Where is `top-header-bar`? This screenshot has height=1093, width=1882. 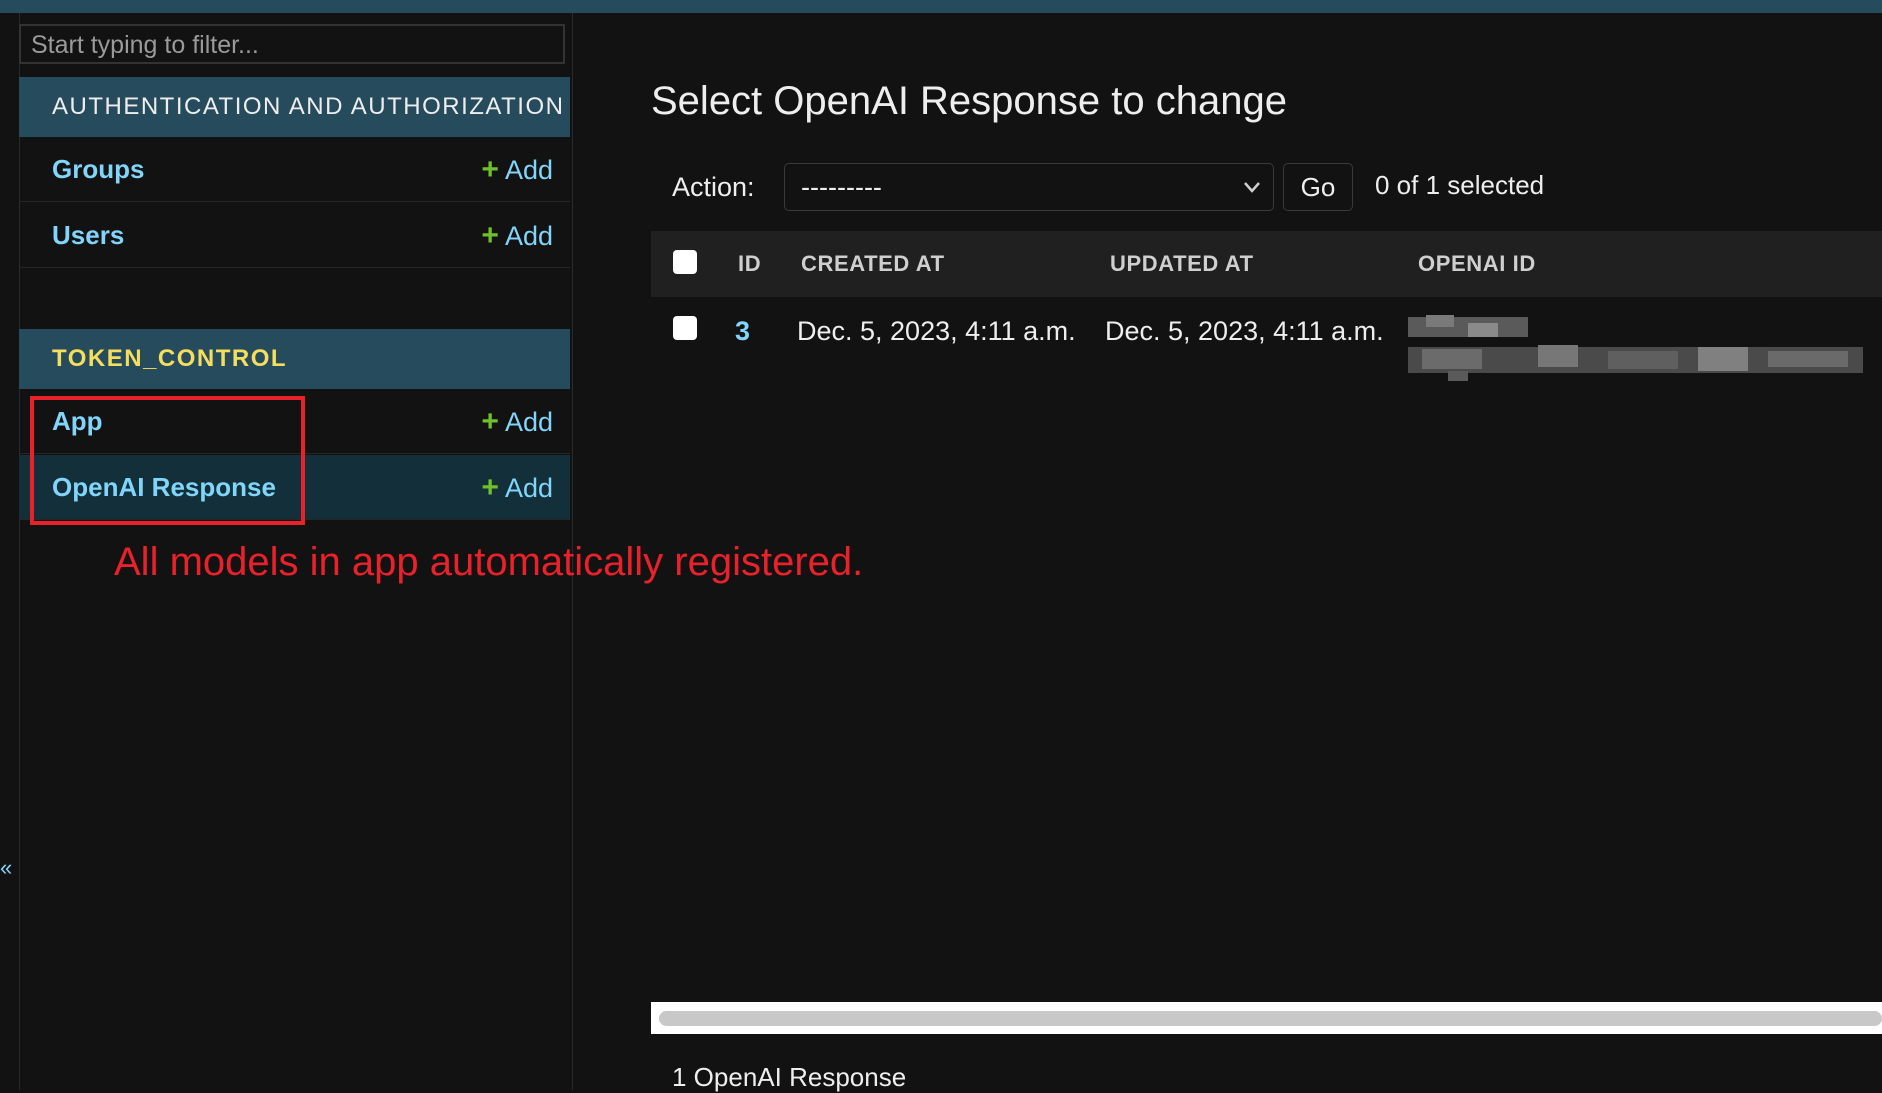
top-header-bar is located at coordinates (941, 6).